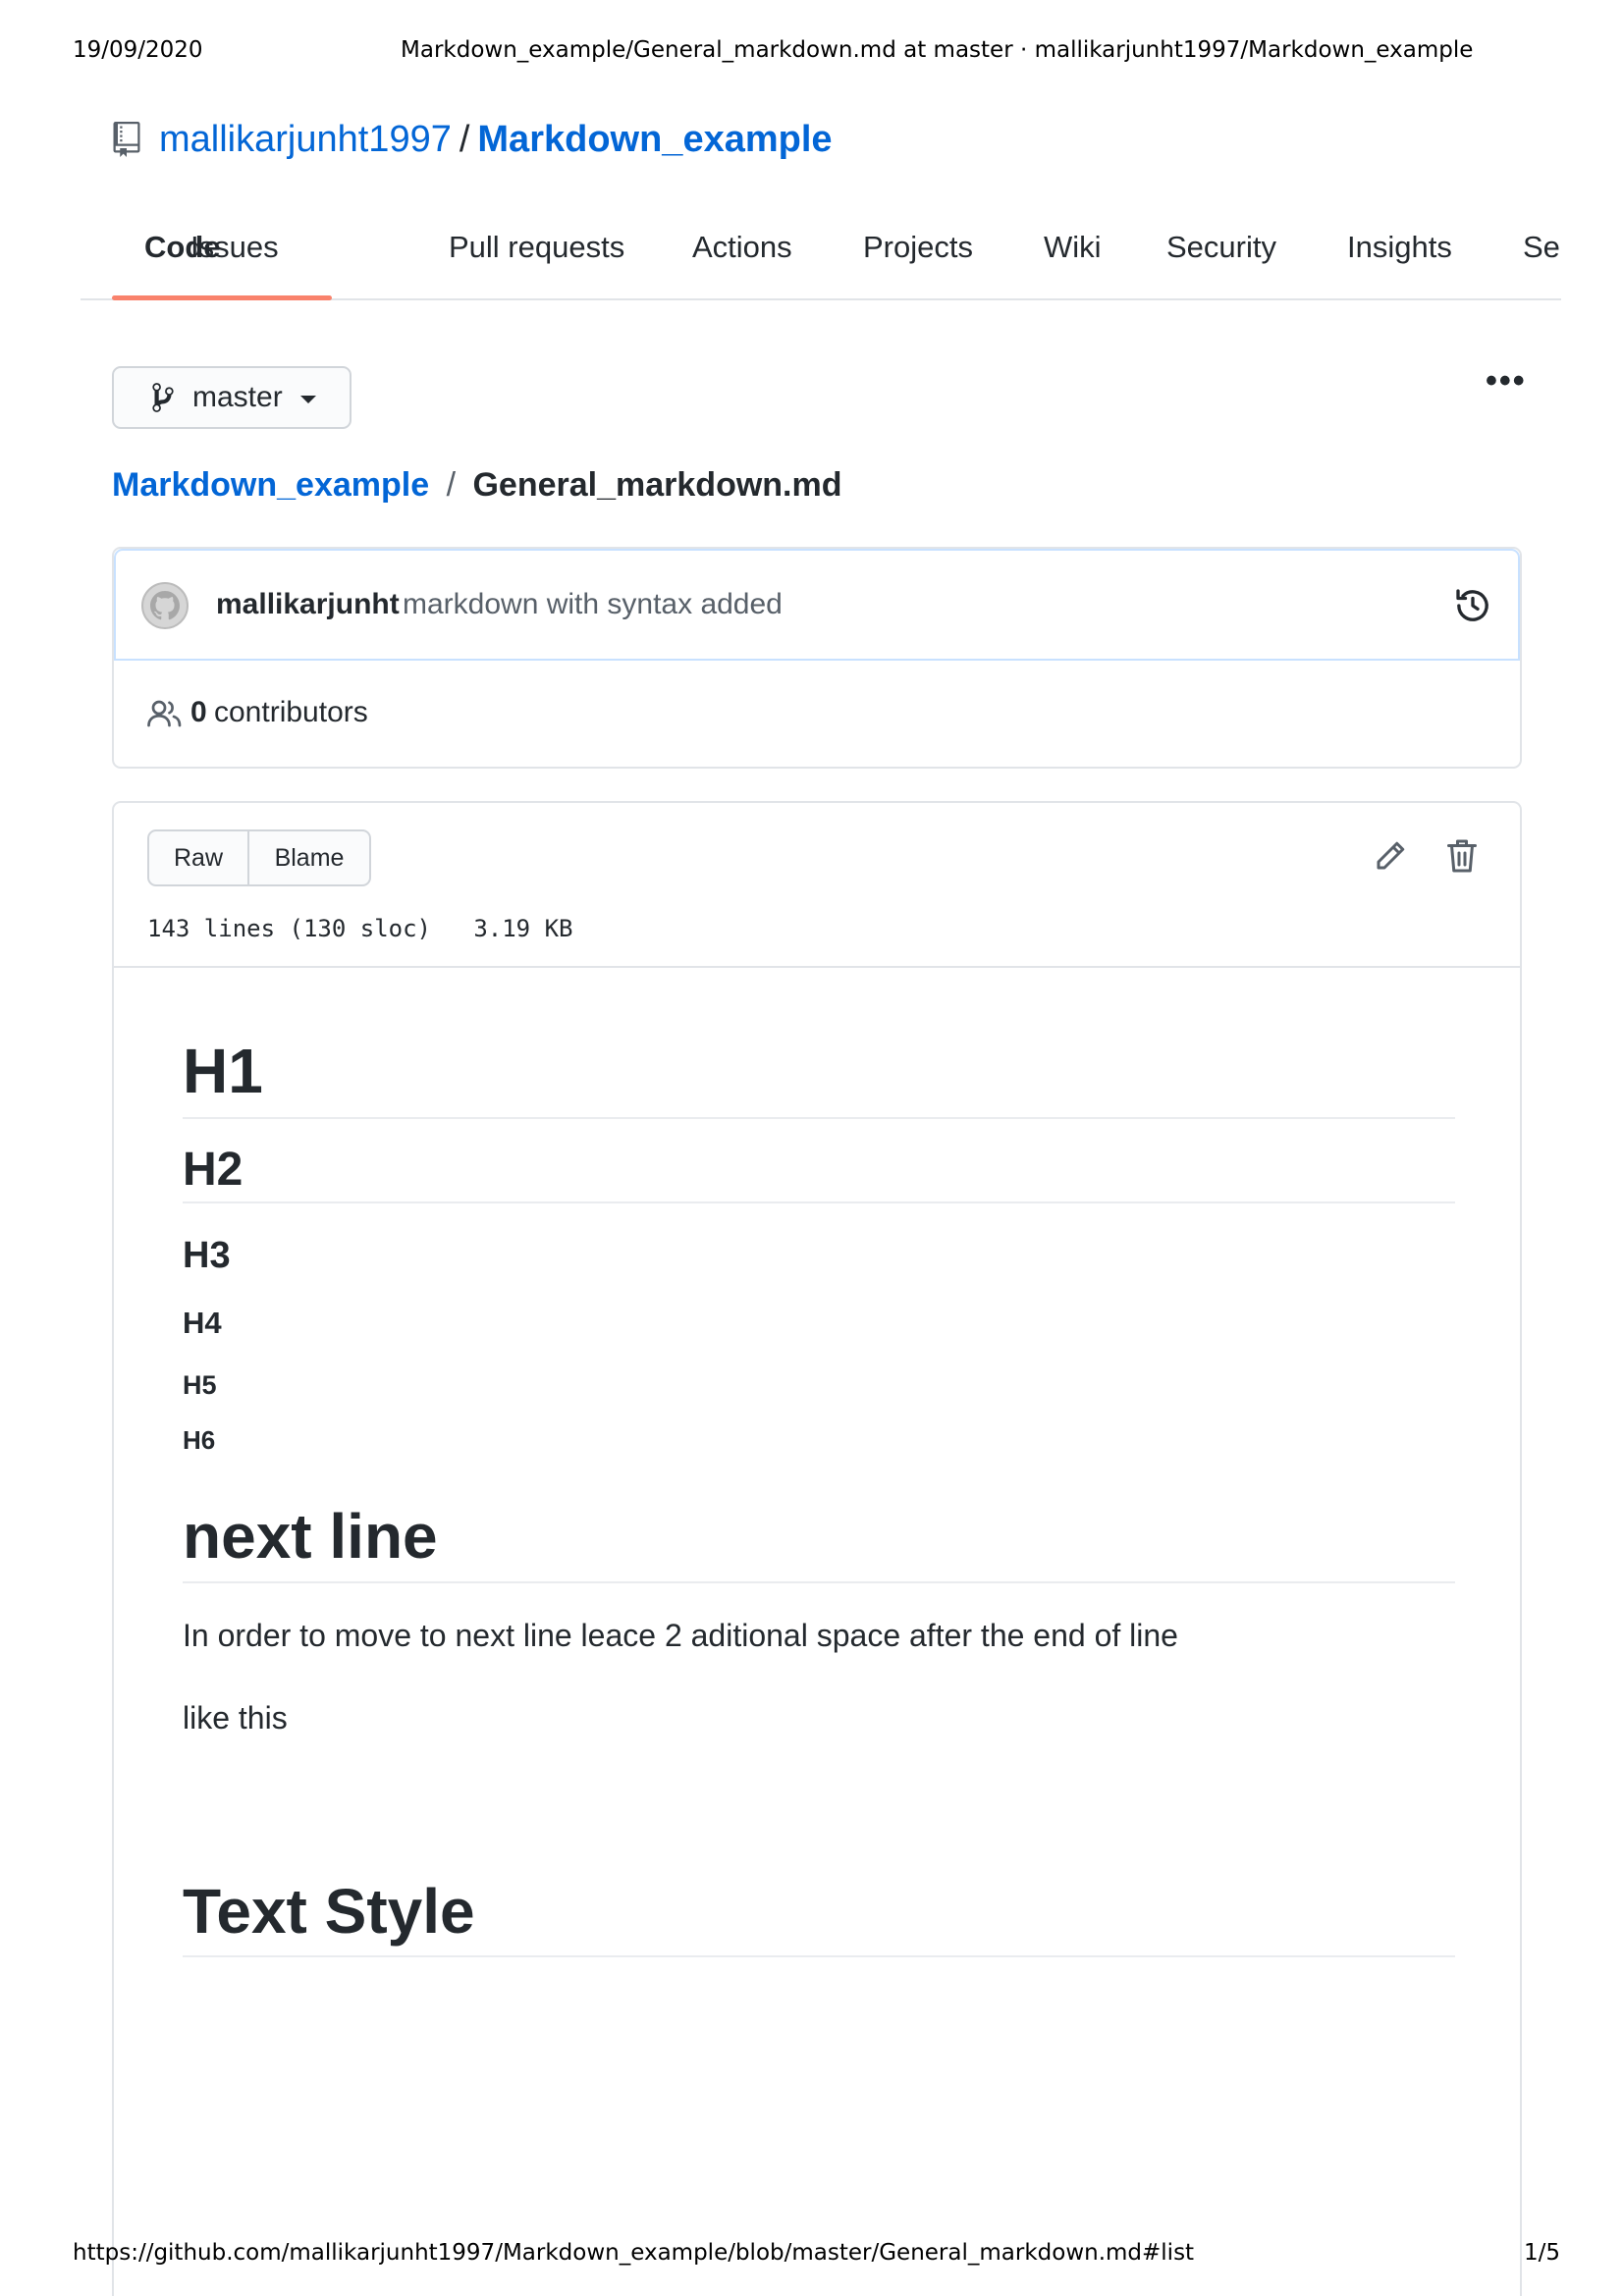 The height and width of the screenshot is (2296, 1623). Describe the element at coordinates (817, 605) in the screenshot. I see `latest-commit-row: mallikarjunht markdown with syntax added` at that location.